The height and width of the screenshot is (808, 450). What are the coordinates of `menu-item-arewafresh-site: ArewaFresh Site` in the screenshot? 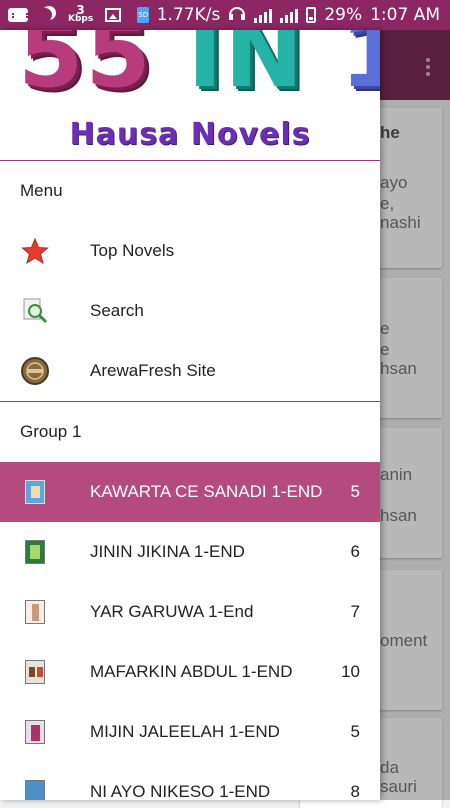 It's located at (190, 371).